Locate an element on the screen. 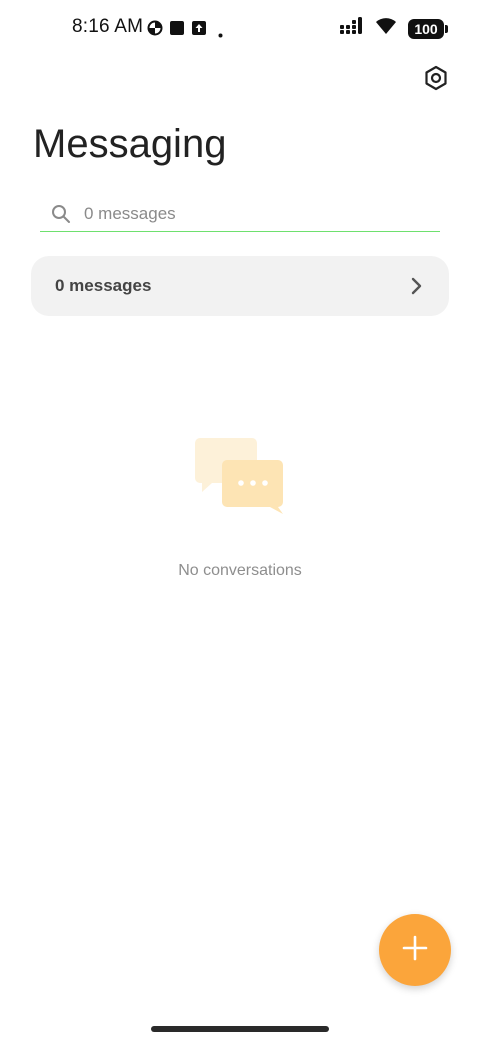 Image resolution: width=480 pixels, height=1040 pixels. battery-level: 100 is located at coordinates (426, 28).